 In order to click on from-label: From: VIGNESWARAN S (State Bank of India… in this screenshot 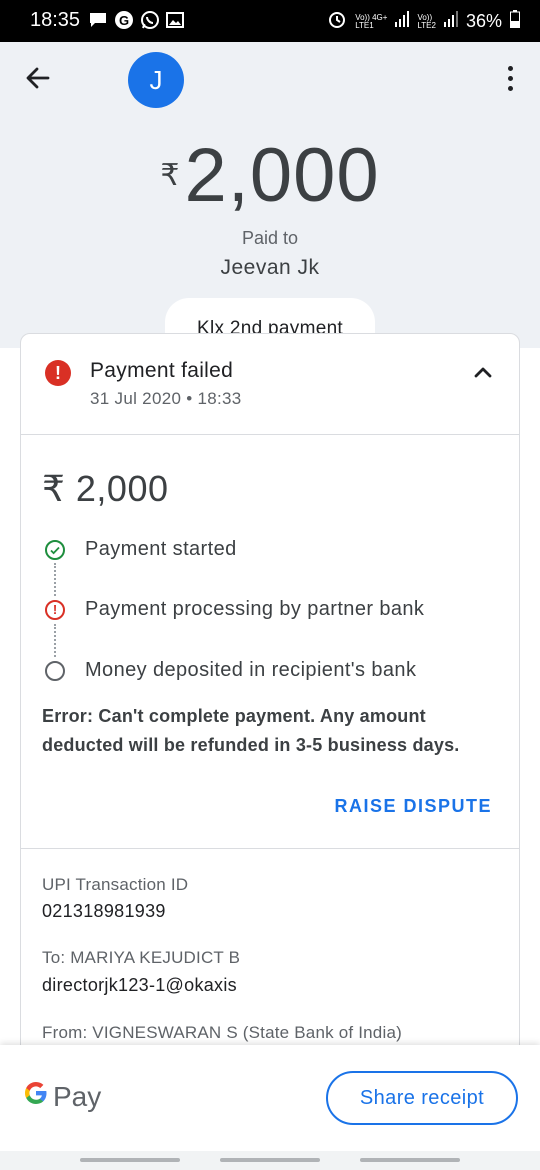, I will do `click(222, 1032)`.